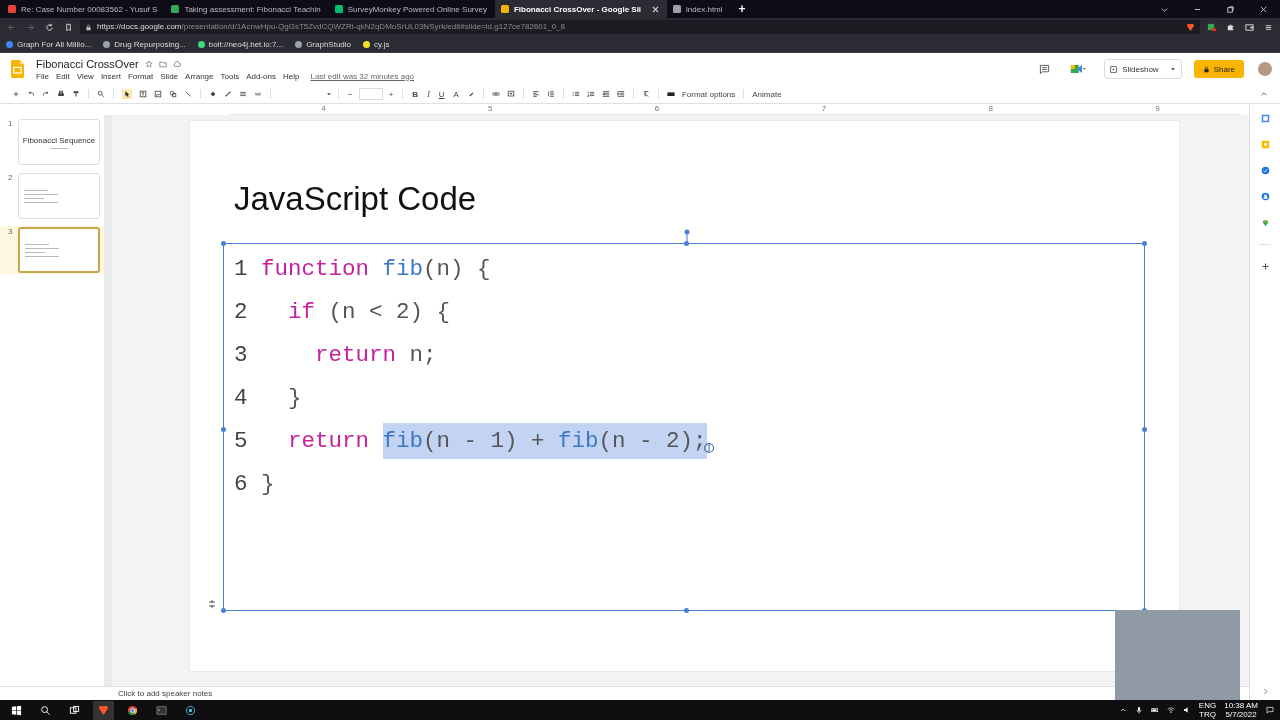 This screenshot has width=1280, height=720. I want to click on bookmark-link: GraphStudio, so click(323, 44).